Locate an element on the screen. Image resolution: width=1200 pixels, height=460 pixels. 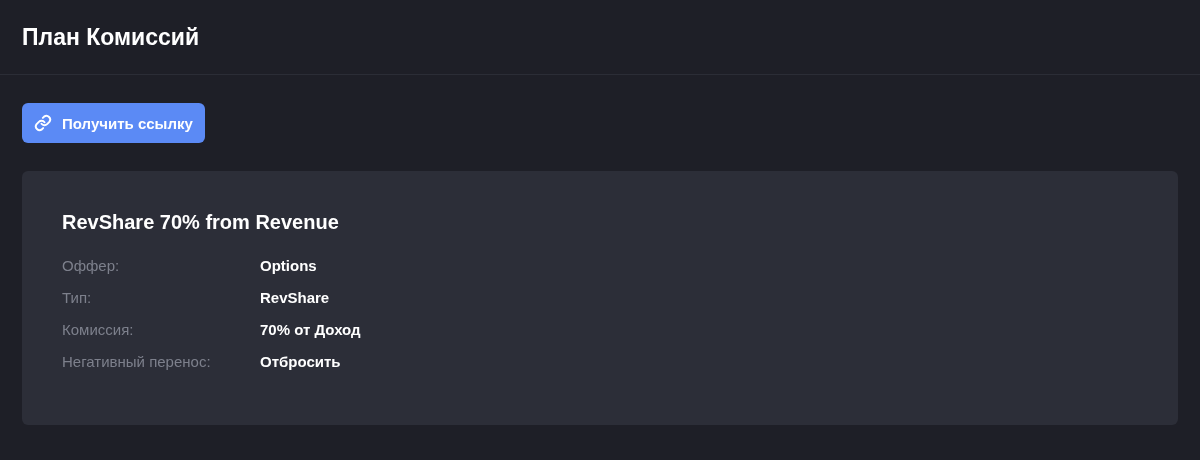
link-icon is located at coordinates (43, 123).